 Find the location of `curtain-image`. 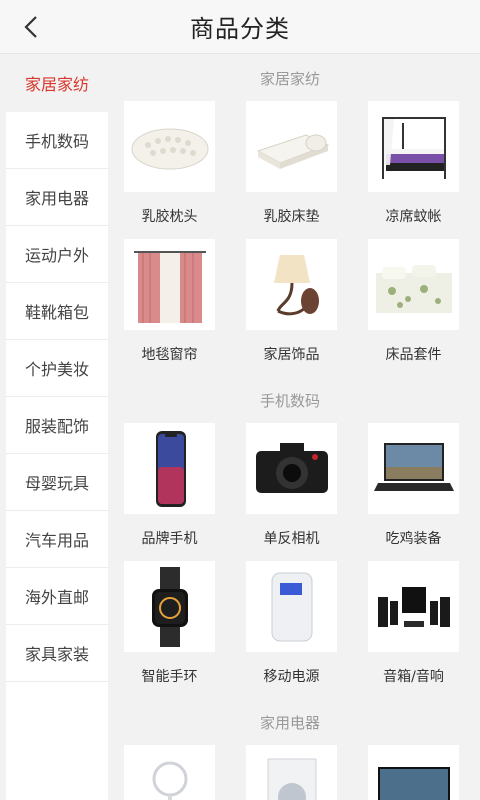

curtain-image is located at coordinates (169, 284).